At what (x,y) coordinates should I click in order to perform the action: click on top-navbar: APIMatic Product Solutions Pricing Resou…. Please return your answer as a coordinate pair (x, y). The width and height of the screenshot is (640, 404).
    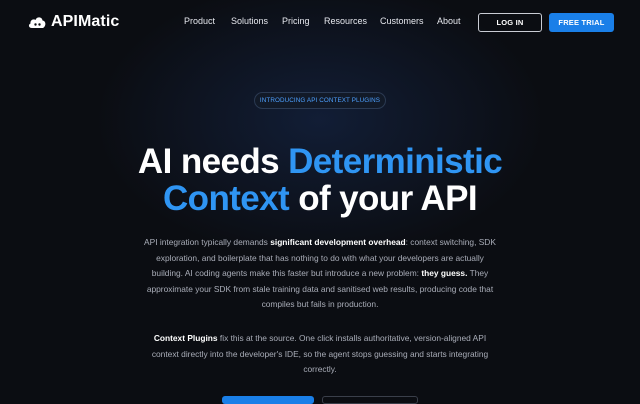
    Looking at the image, I should click on (320, 23).